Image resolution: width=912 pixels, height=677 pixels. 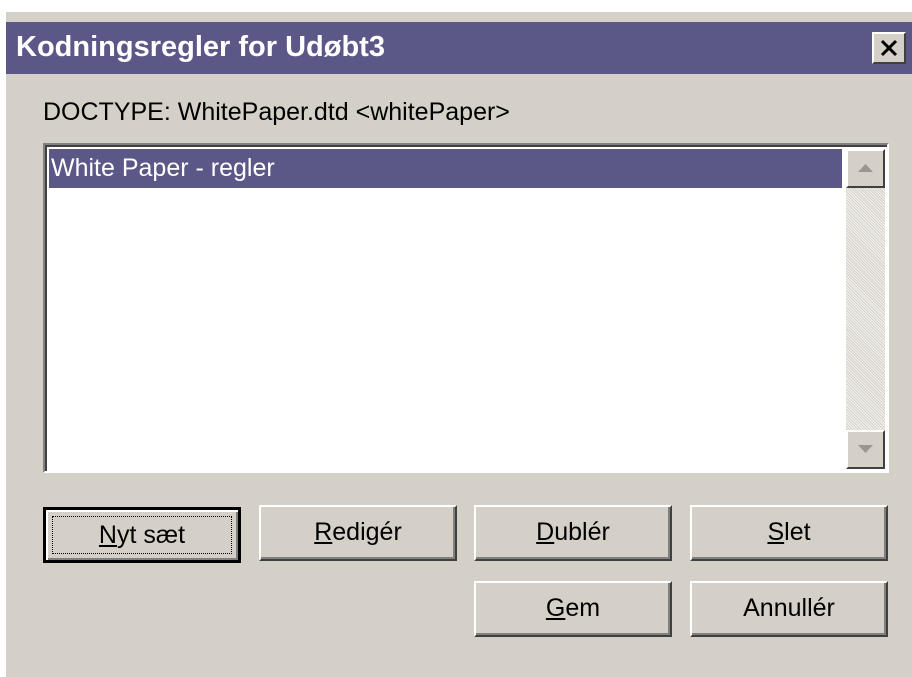 I want to click on arrow-down-icon, so click(x=865, y=449).